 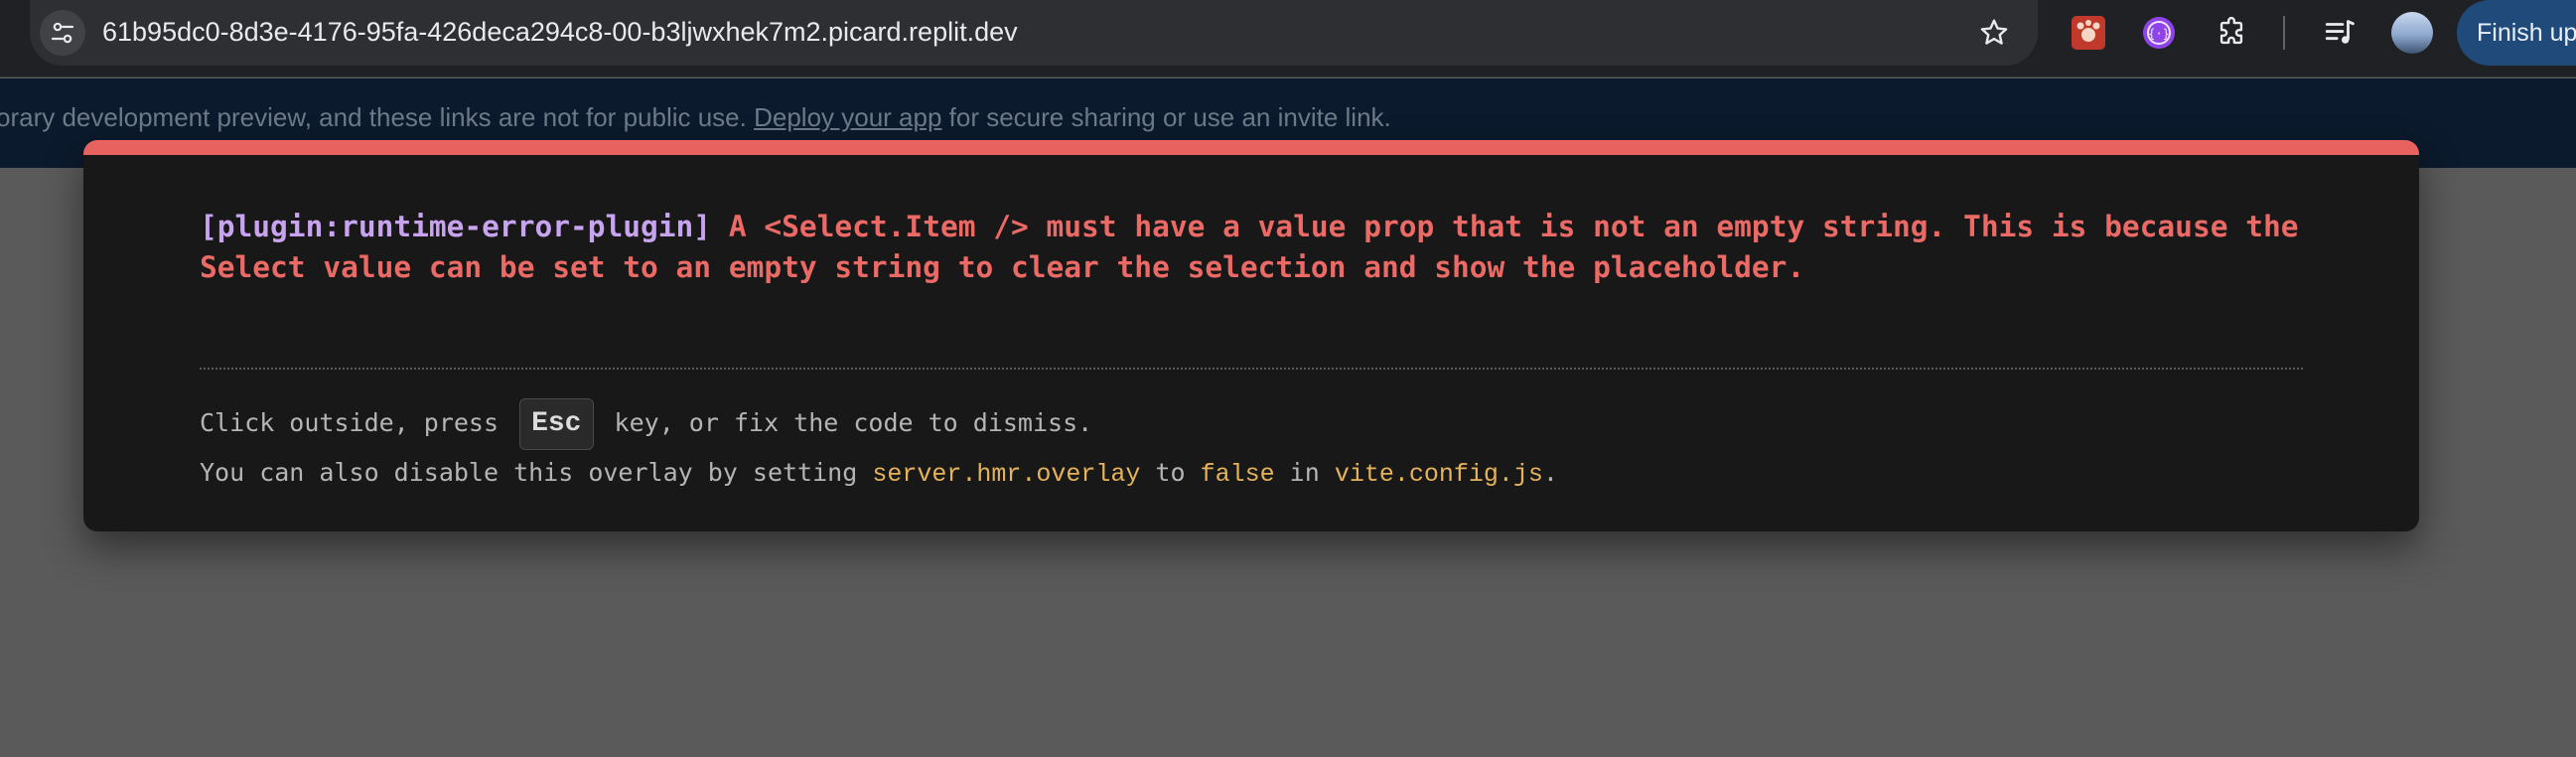 What do you see at coordinates (456, 226) in the screenshot?
I see `plugin-tag: [plugin:runtime-error-plugin]` at bounding box center [456, 226].